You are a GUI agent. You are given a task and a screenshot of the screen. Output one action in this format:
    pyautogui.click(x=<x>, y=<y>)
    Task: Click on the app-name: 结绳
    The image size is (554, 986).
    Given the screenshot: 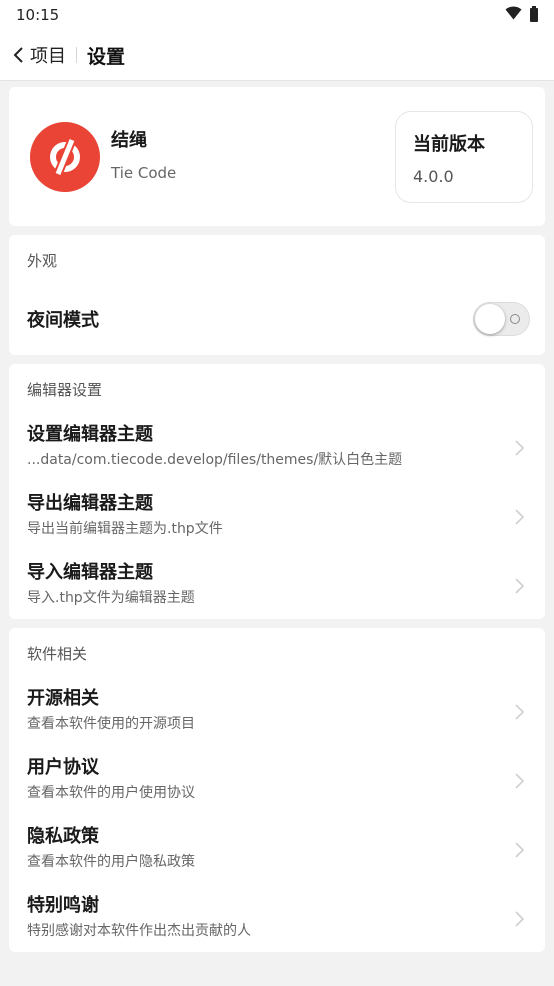 What is the action you would take?
    pyautogui.click(x=129, y=140)
    